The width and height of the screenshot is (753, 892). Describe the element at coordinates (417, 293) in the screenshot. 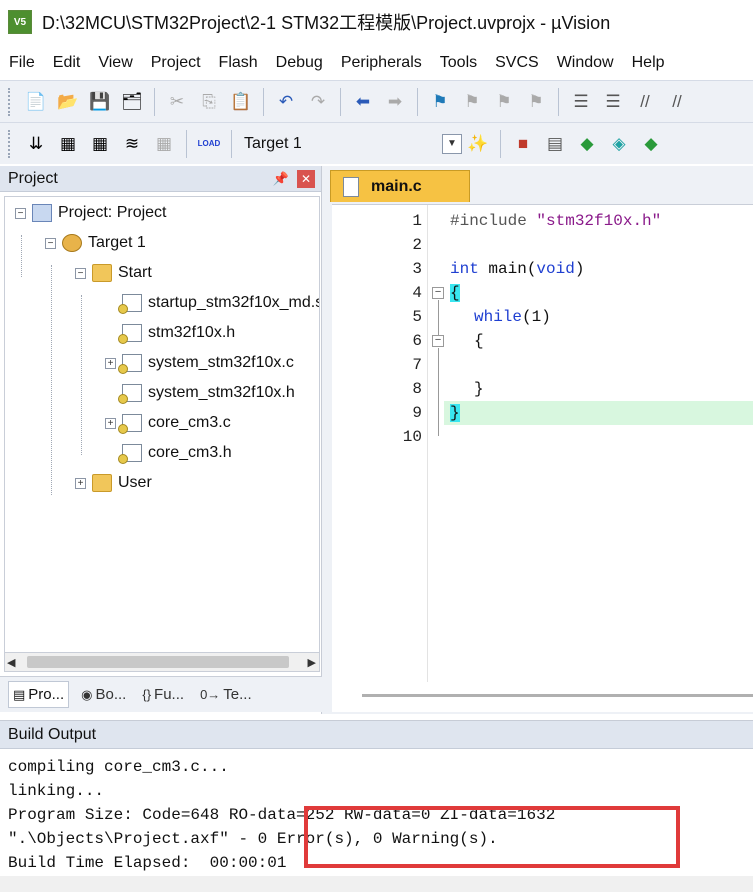

I see `line-number: 4` at that location.